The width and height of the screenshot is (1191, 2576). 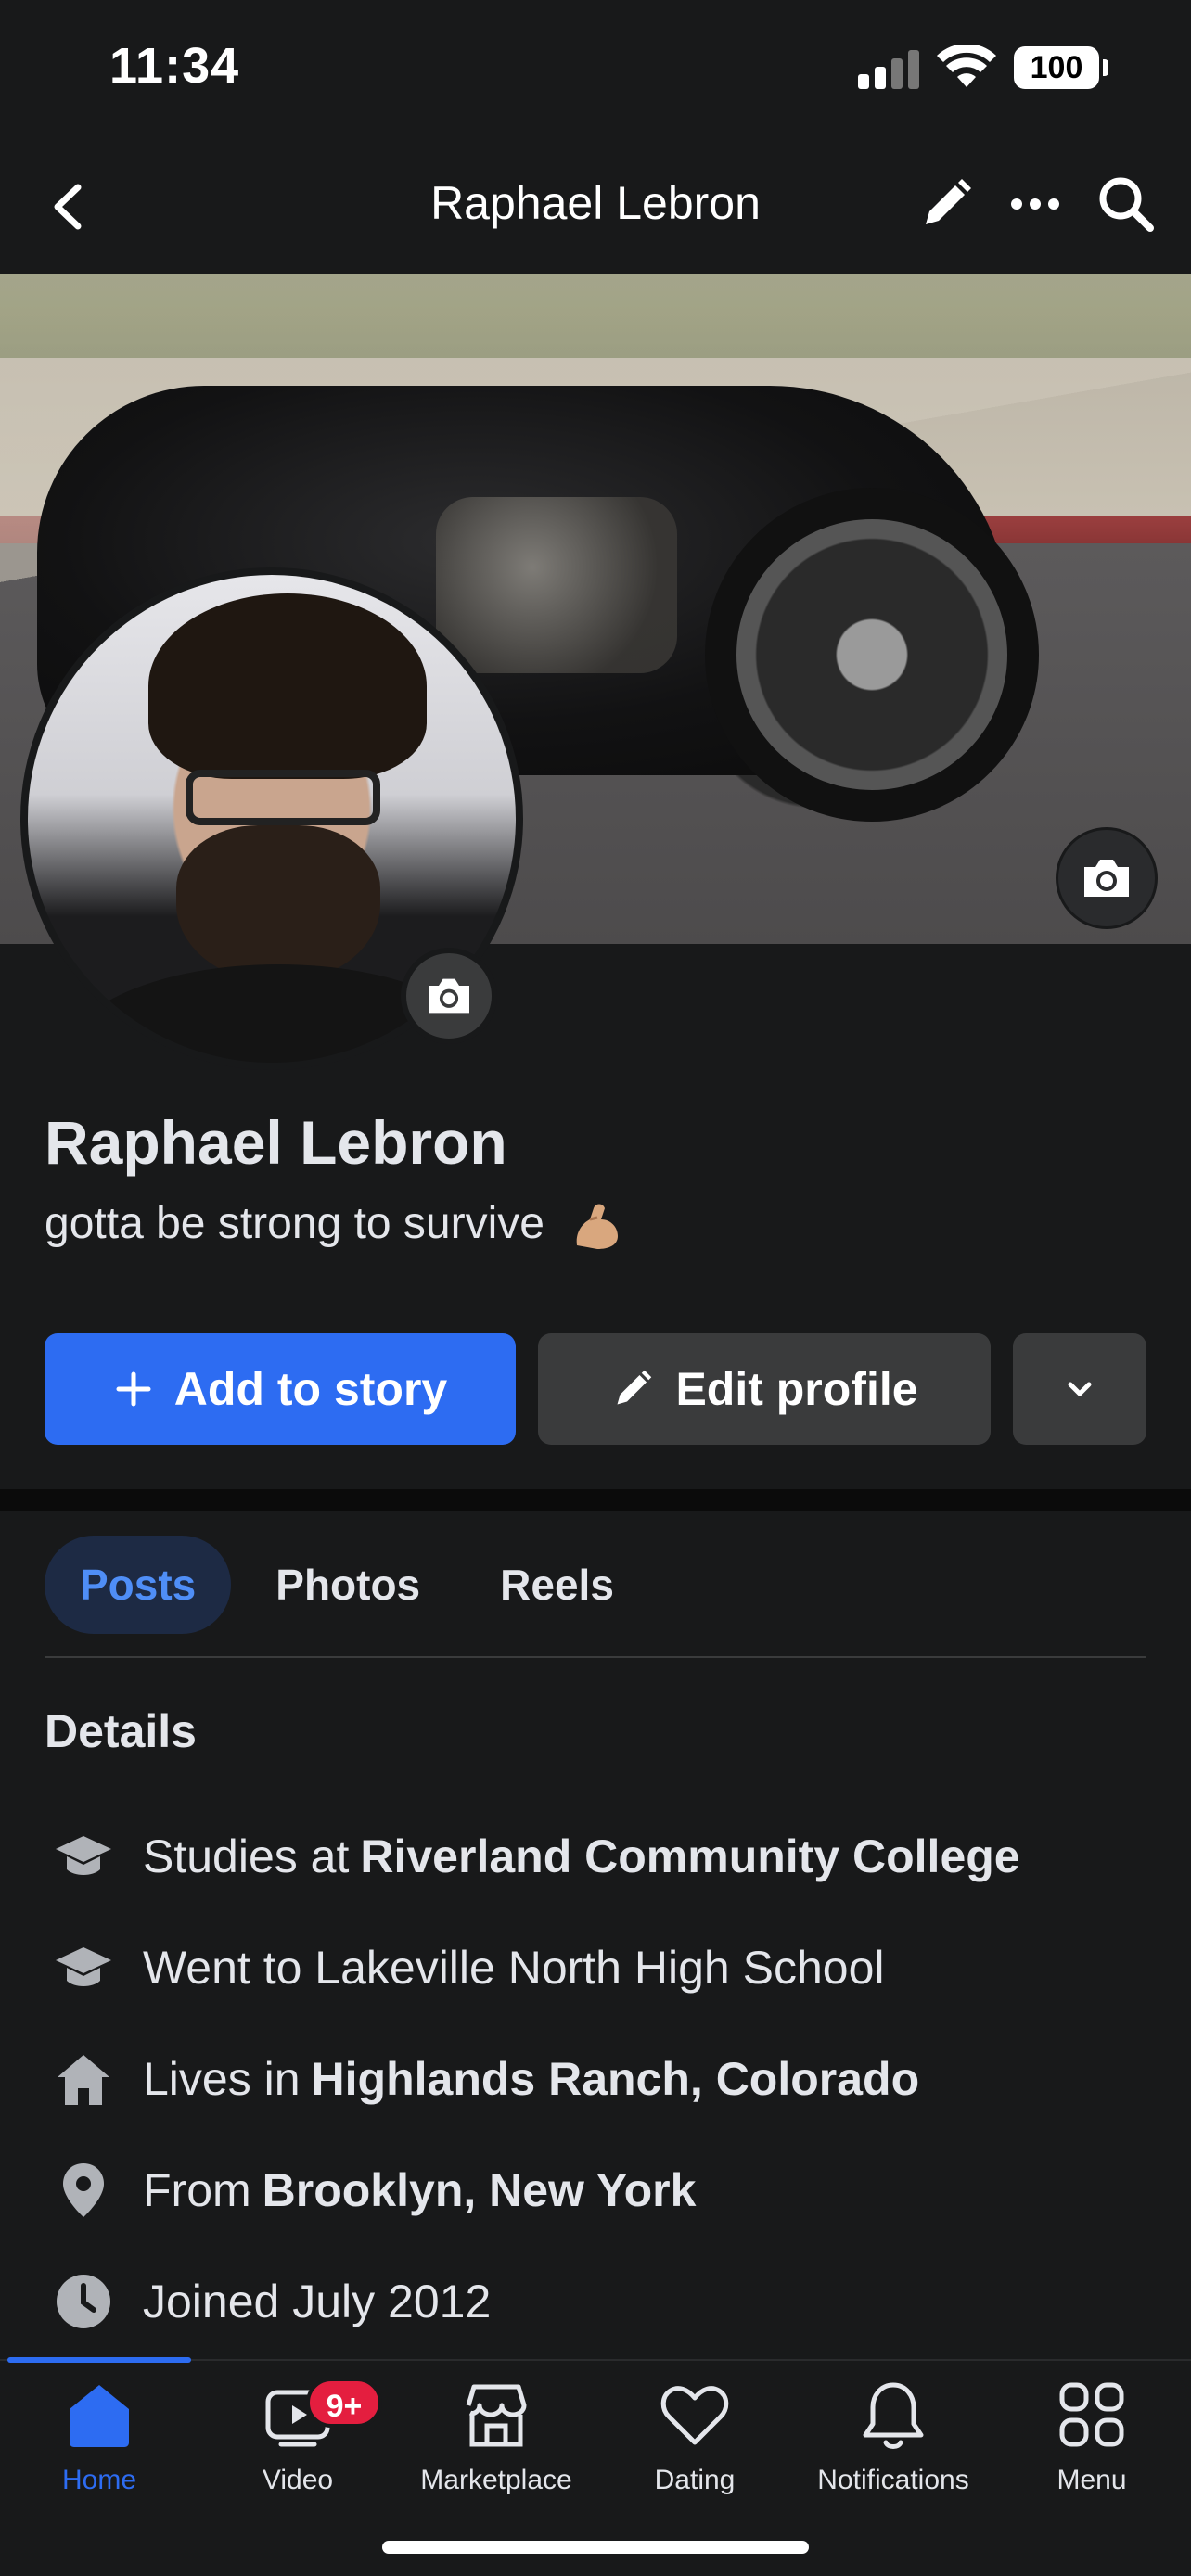 I want to click on nav-notifications: Notifications, so click(x=893, y=2442).